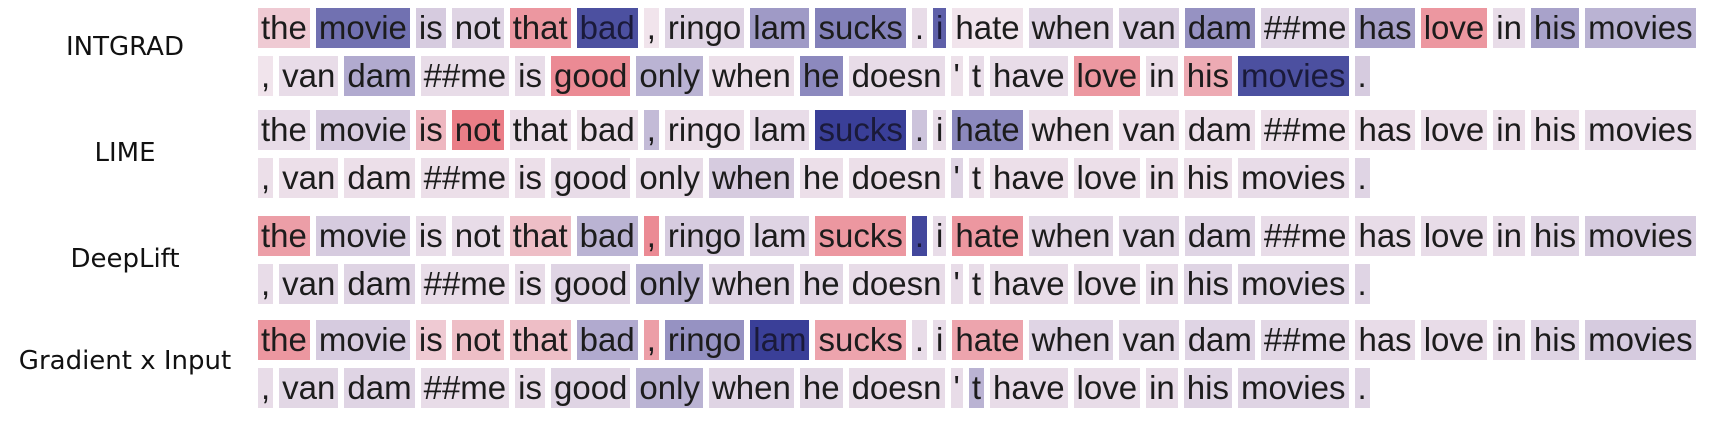 Image resolution: width=1713 pixels, height=448 pixels. What do you see at coordinates (821, 76) in the screenshot?
I see `token-highlight: he` at bounding box center [821, 76].